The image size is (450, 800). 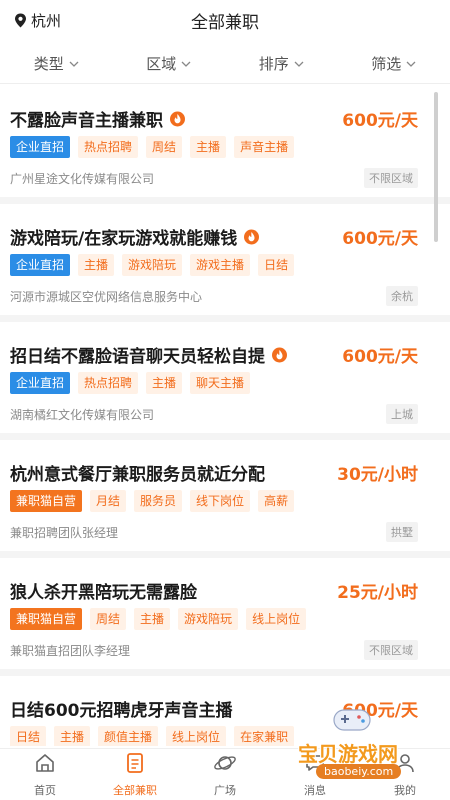 I want to click on filter-screen: 筛选, so click(x=393, y=63).